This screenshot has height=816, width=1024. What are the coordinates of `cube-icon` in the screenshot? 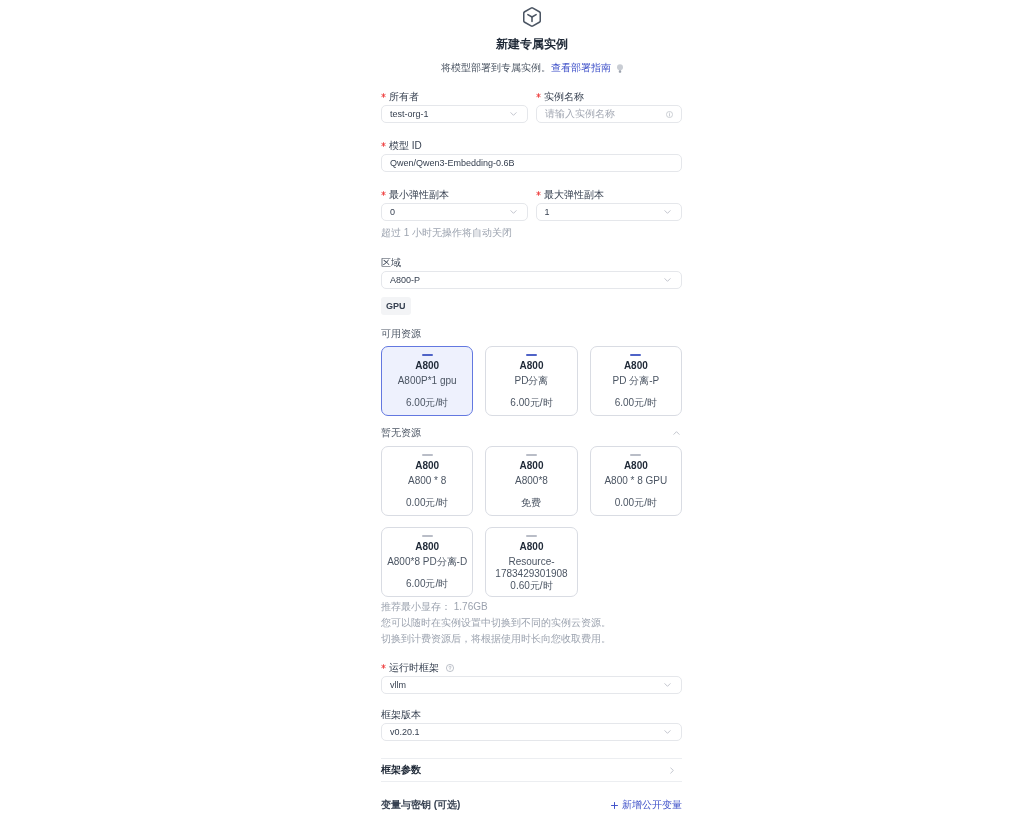 It's located at (531, 17).